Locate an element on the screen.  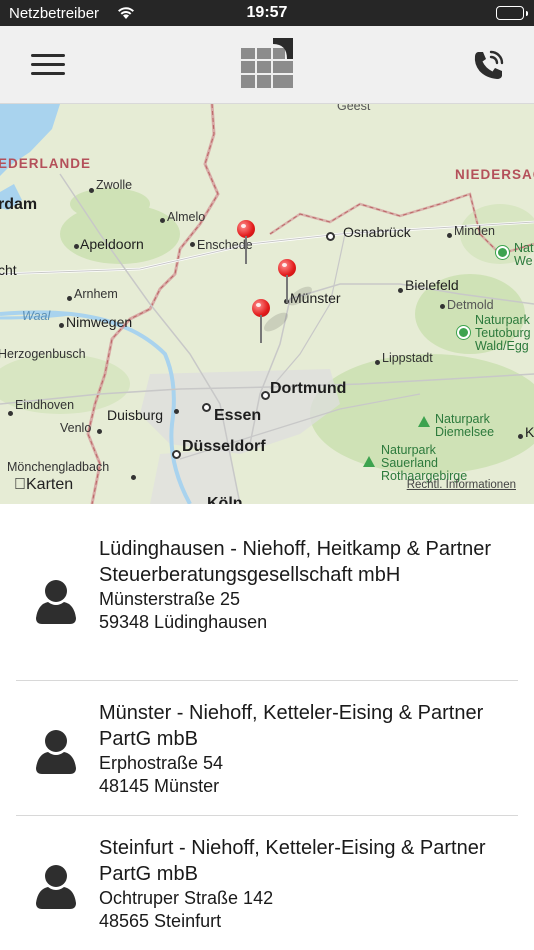
map-label-moenchengladbach: Mönchengladbach is located at coordinates (58, 467).